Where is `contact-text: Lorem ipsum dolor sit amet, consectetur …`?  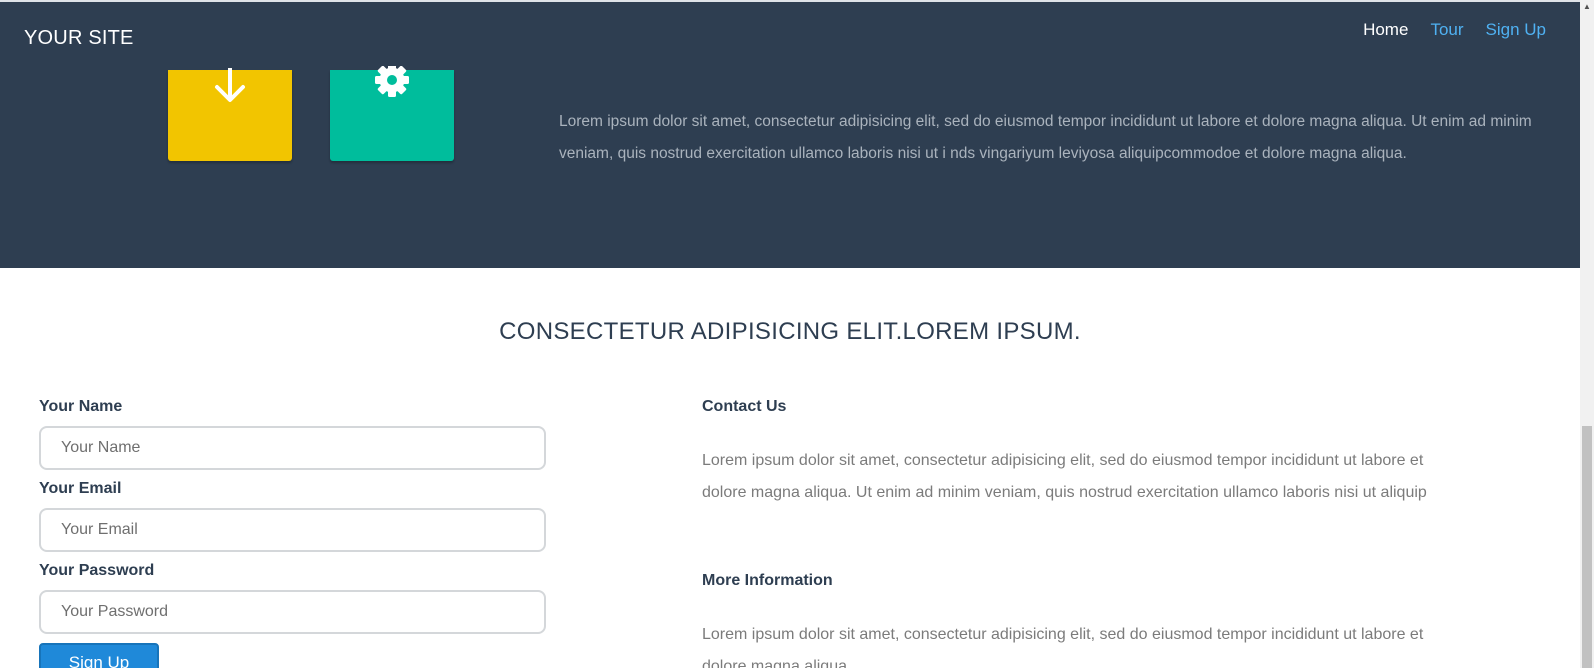
contact-text: Lorem ipsum dolor sit amet, consectetur … is located at coordinates (1064, 476).